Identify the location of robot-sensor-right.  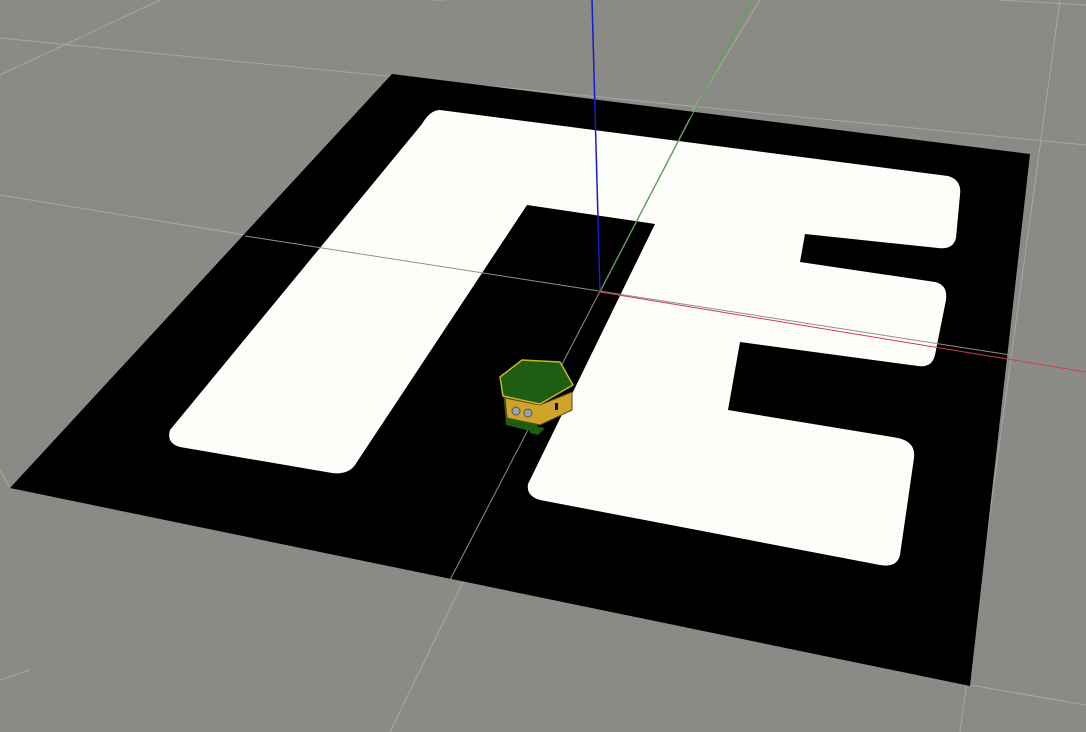
(528, 413).